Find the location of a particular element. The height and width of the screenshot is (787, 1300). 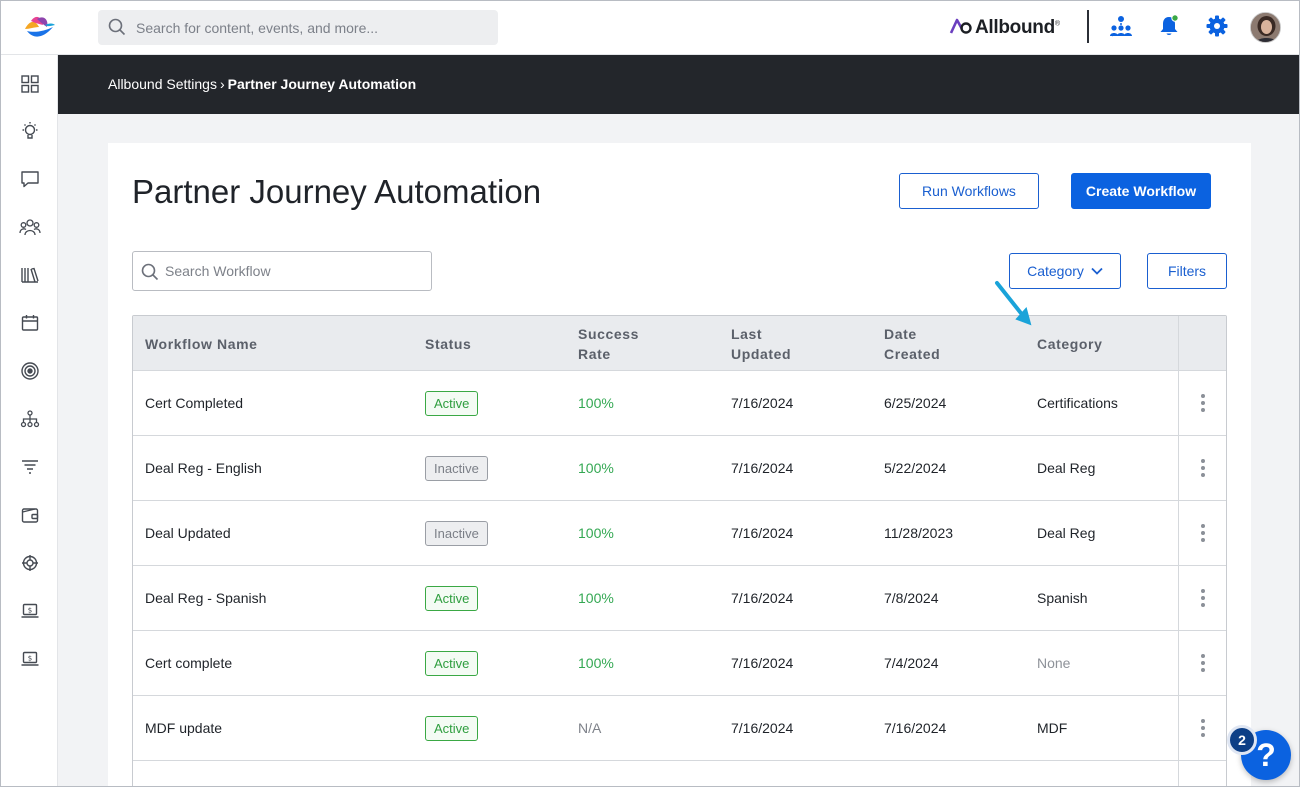

category: Certifications is located at coordinates (1077, 403).